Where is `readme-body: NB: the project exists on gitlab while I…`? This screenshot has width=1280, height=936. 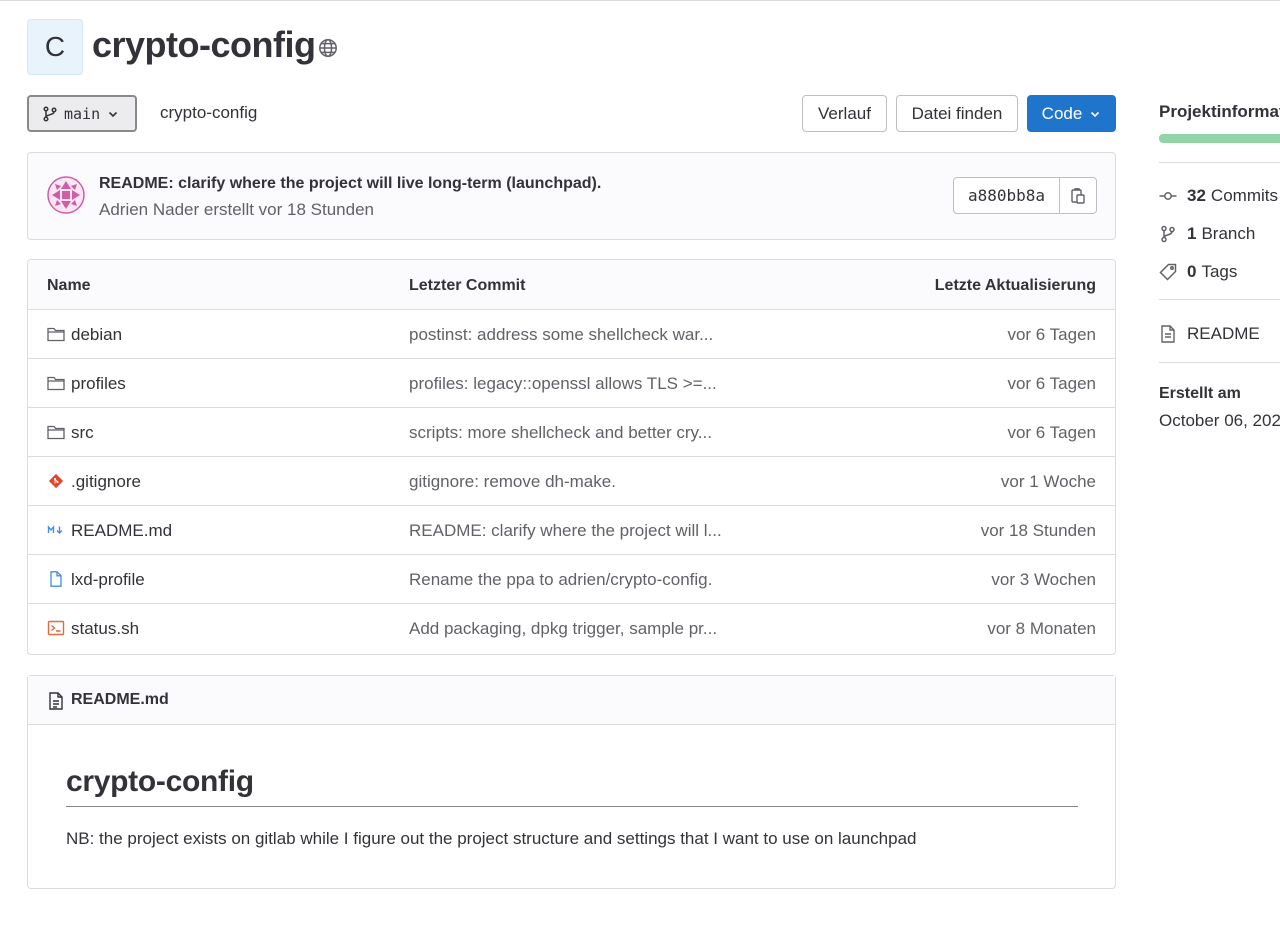 readme-body: NB: the project exists on gitlab while I… is located at coordinates (491, 838).